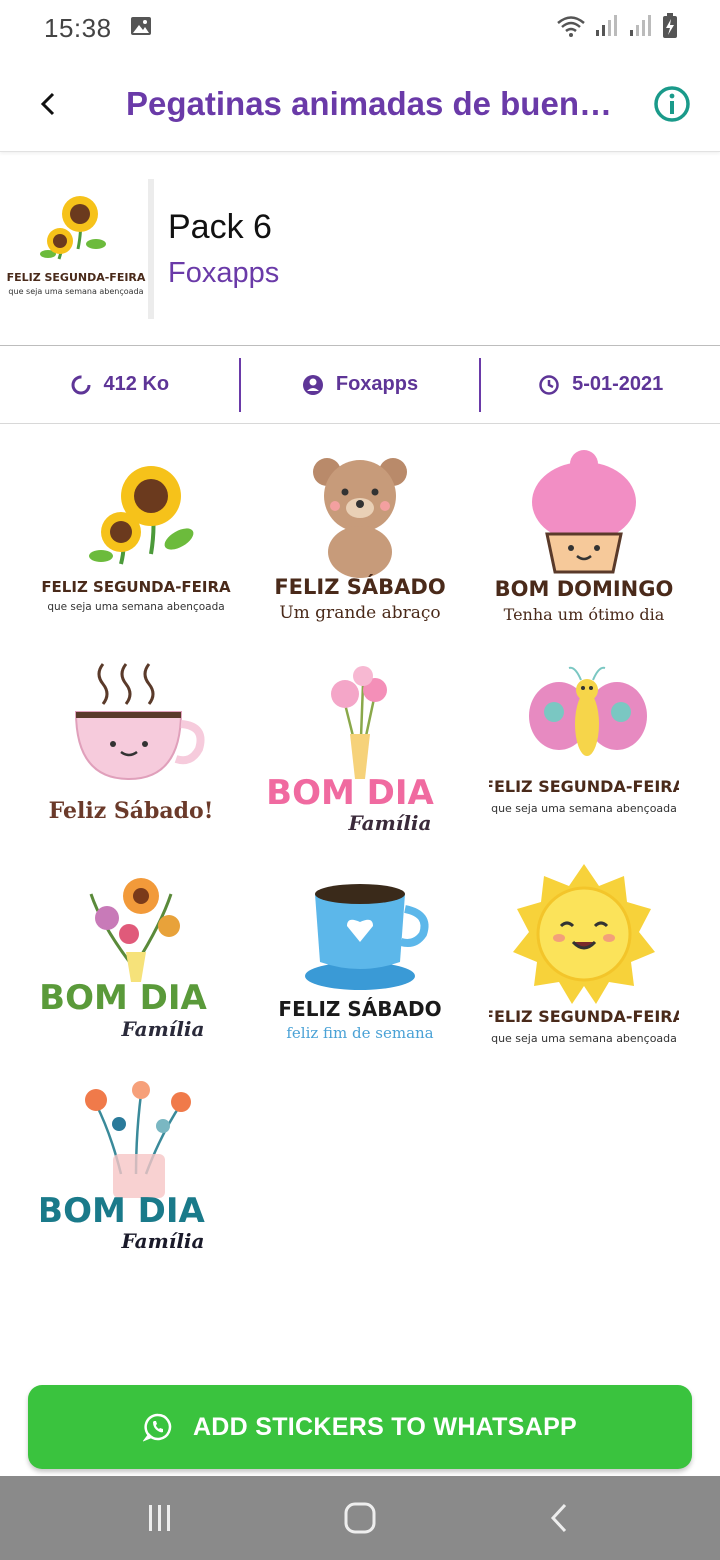 This screenshot has width=720, height=1560. What do you see at coordinates (75, 291) in the screenshot?
I see `tray-line2: que seja uma semana abençoada` at bounding box center [75, 291].